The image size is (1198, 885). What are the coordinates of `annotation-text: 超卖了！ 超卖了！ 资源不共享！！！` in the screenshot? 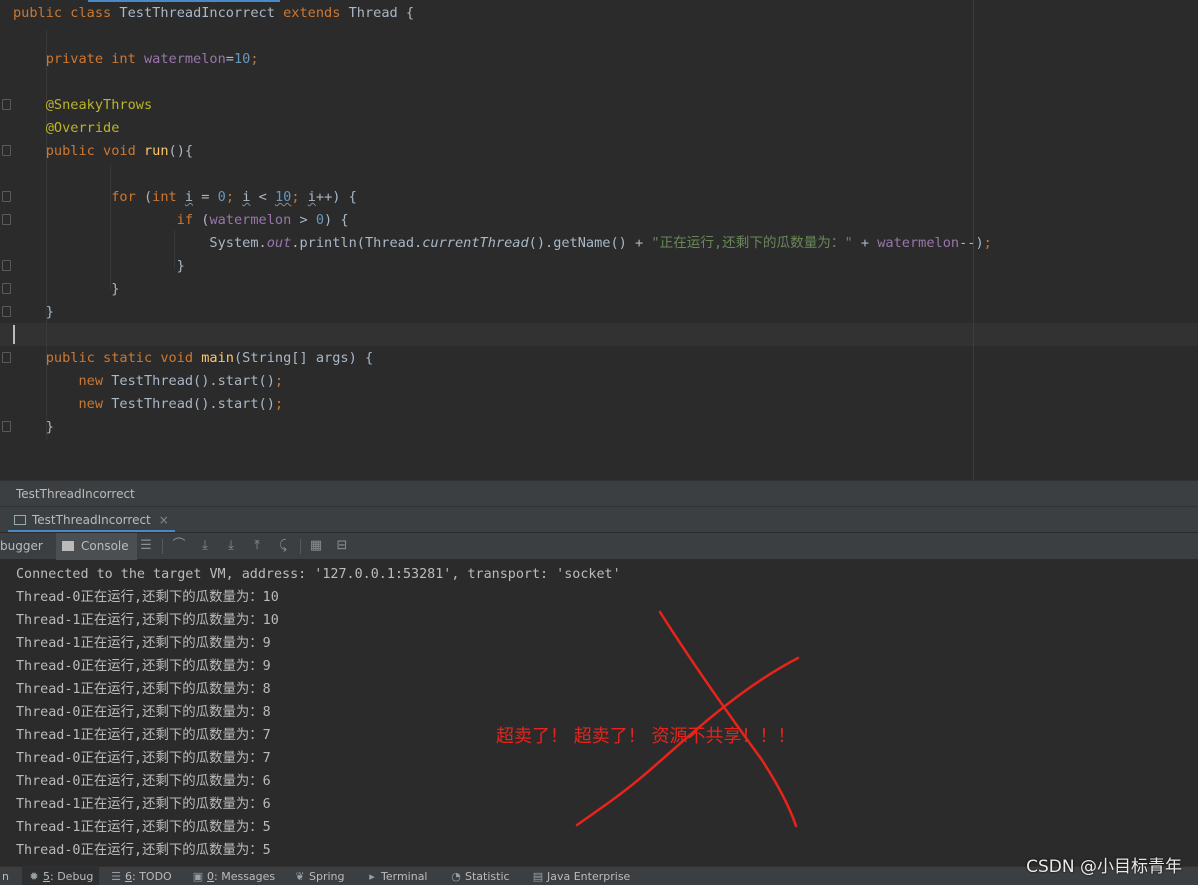 It's located at (646, 736).